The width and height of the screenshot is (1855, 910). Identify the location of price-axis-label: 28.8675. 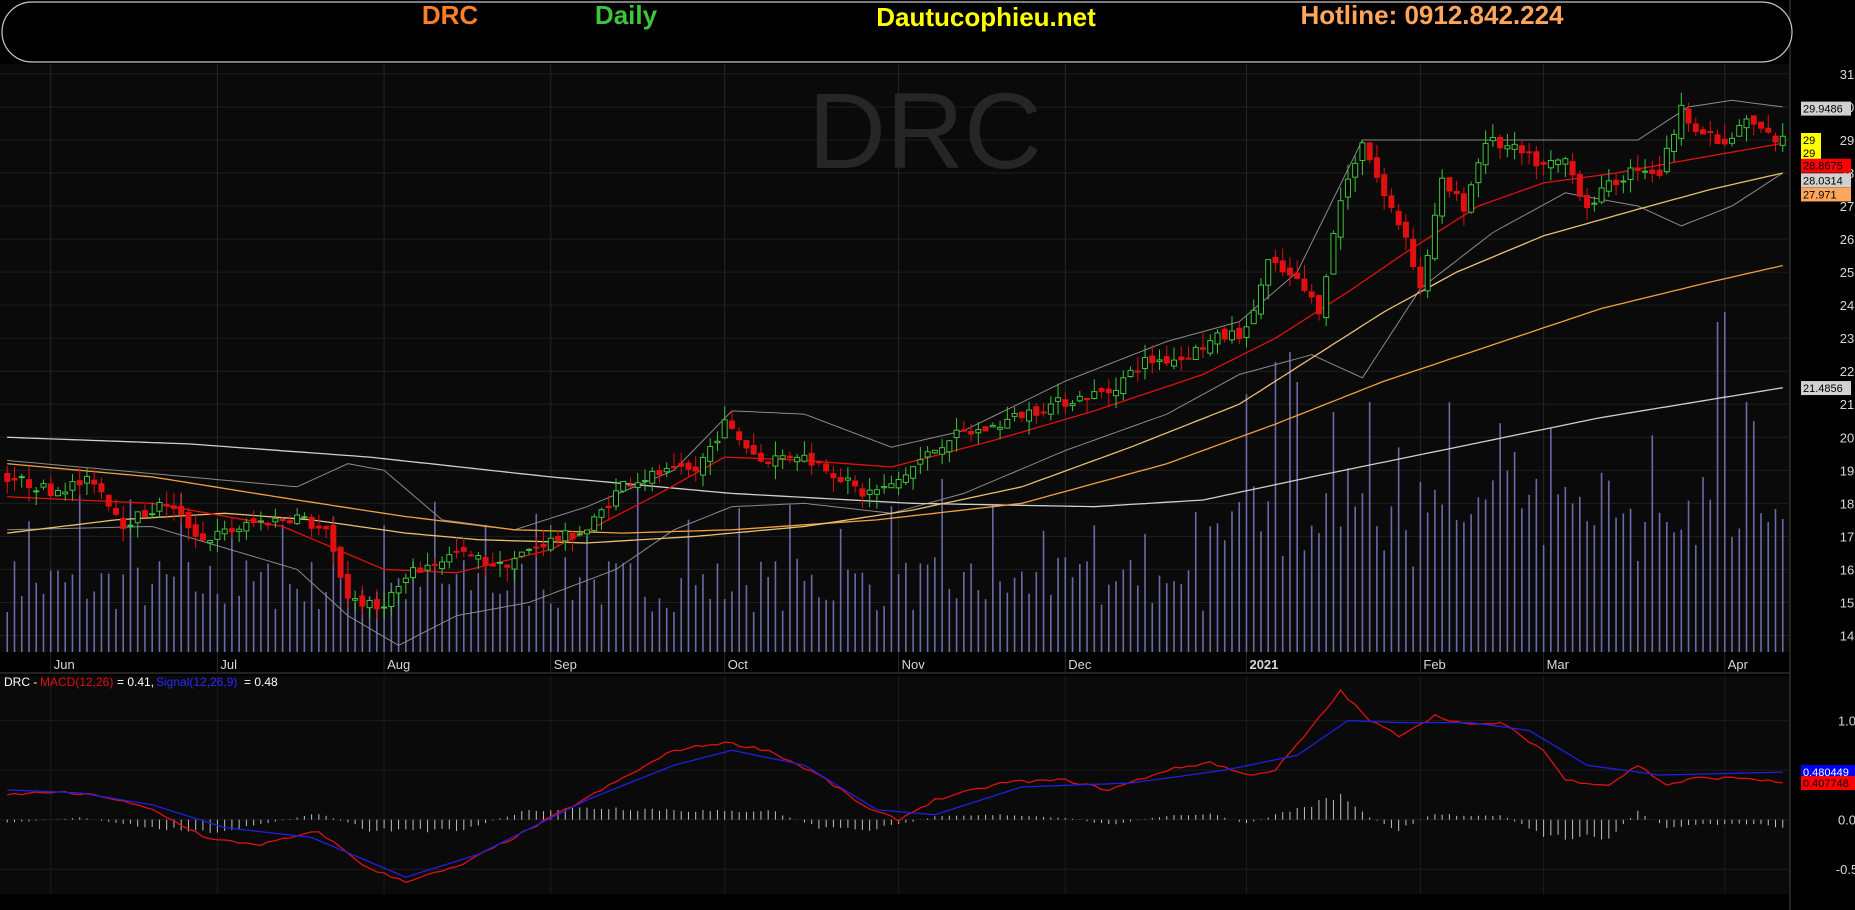
(1826, 165).